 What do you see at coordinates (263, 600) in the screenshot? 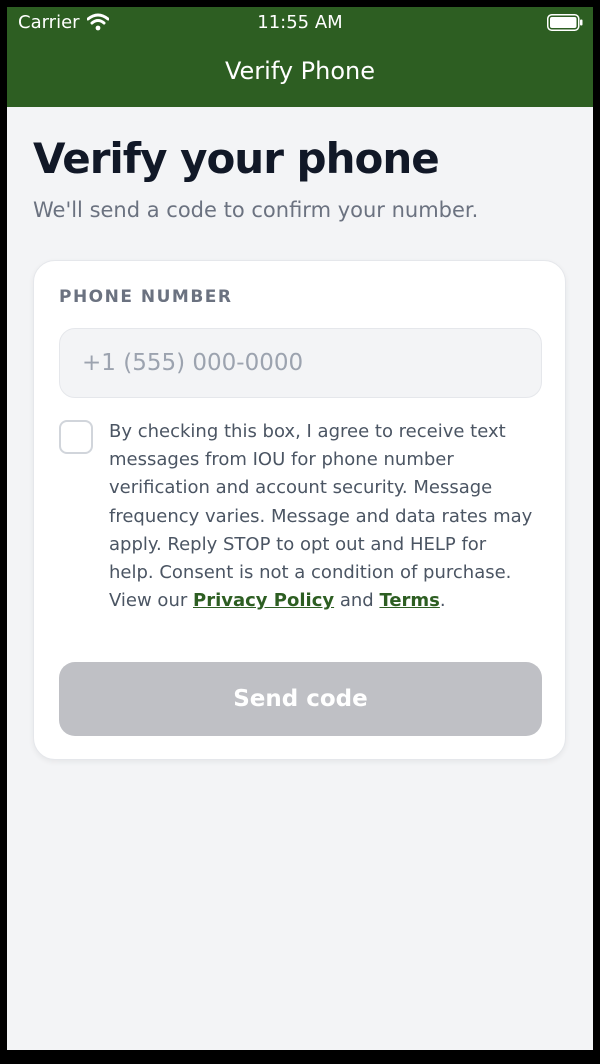
I see `privacy-policy-link: Privacy Policy` at bounding box center [263, 600].